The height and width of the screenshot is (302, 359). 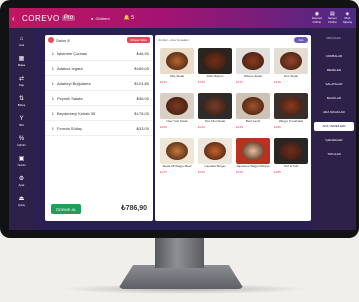 I want to click on back-icon: ‹, so click(x=16, y=18).